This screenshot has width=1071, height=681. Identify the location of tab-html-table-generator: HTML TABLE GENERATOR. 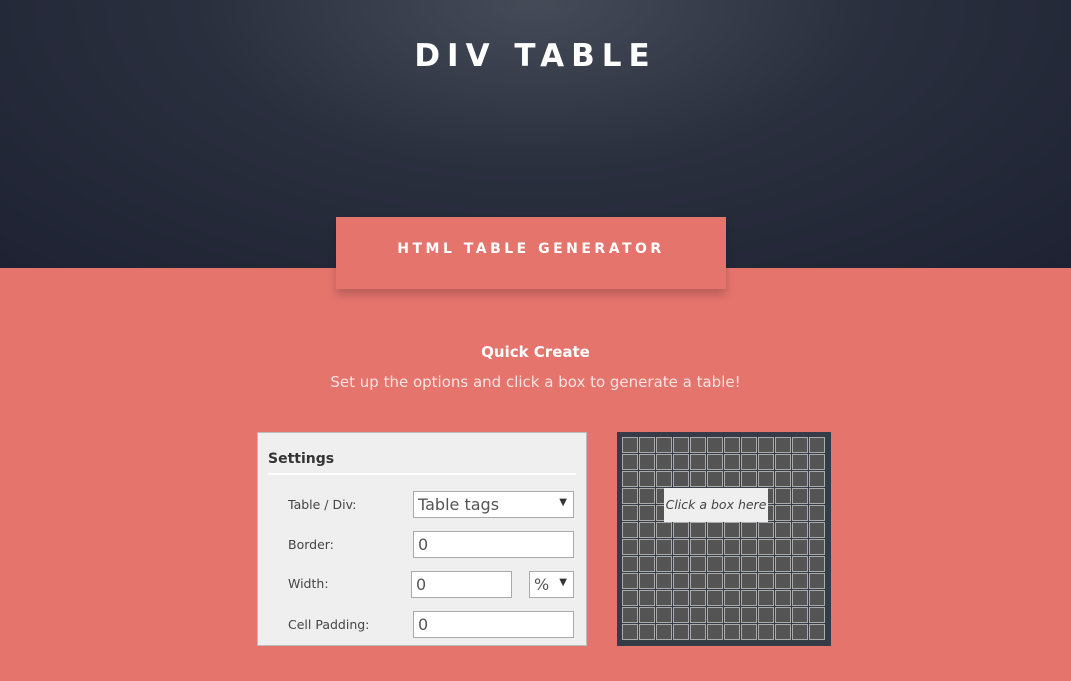
(531, 253).